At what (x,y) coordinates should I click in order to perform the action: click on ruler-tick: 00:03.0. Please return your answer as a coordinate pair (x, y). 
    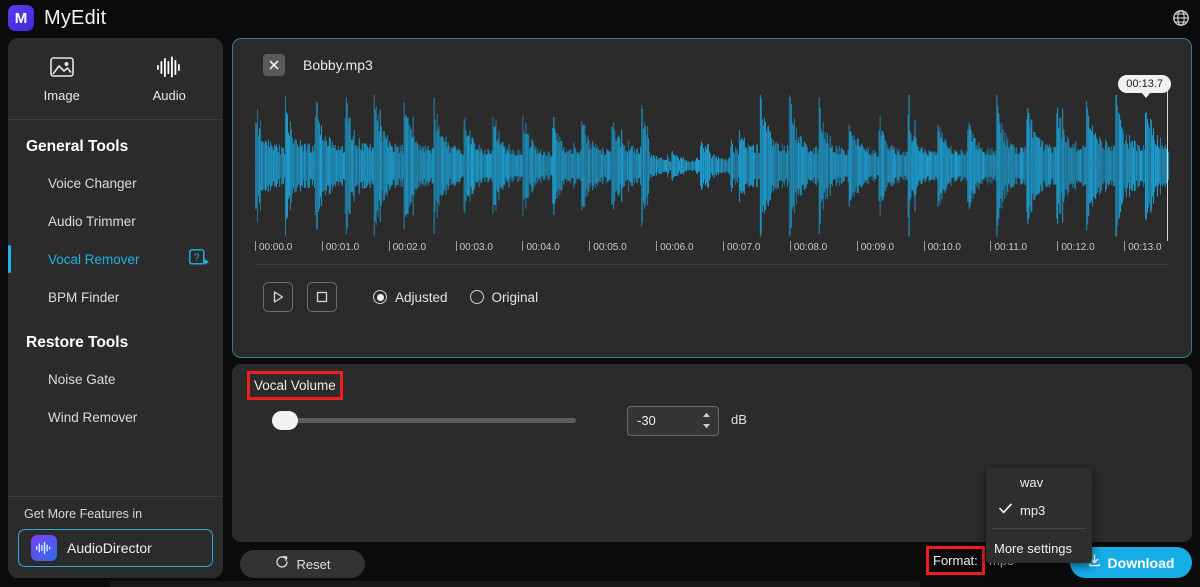
    Looking at the image, I should click on (474, 247).